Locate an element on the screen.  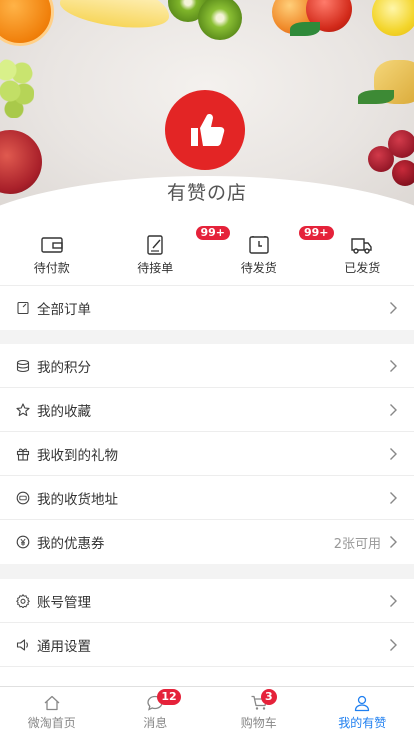
order-status-label: 待付款 is located at coordinates (51, 268).